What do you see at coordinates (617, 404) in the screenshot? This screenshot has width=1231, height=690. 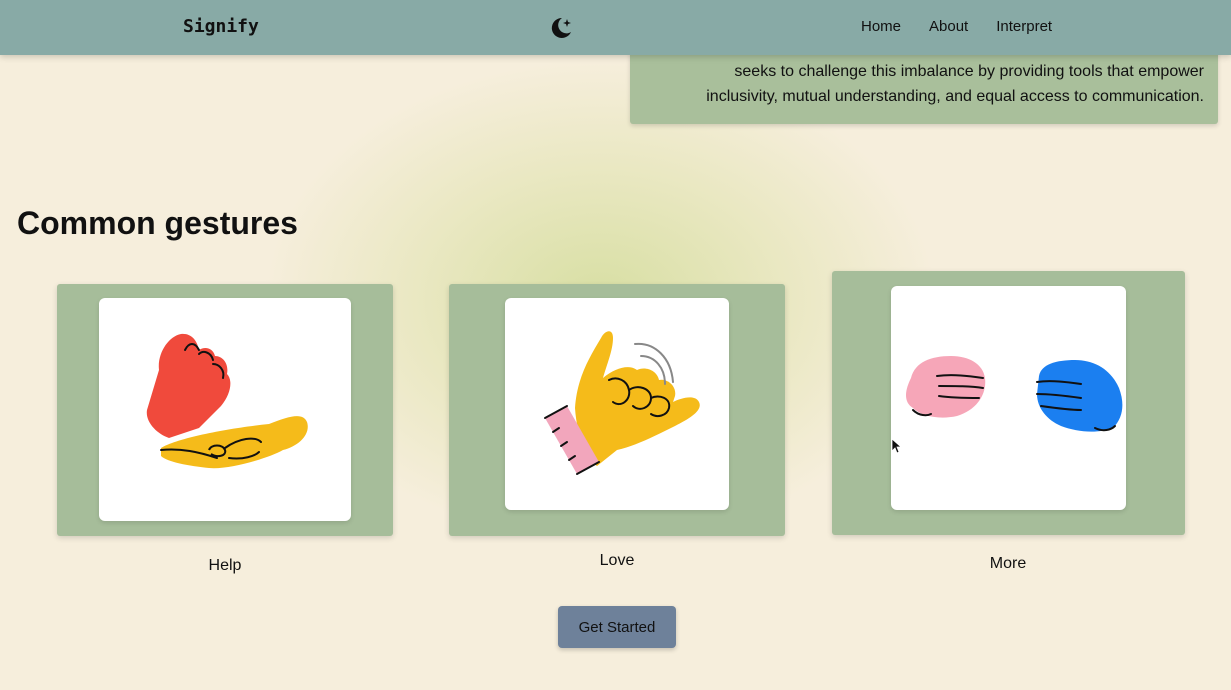 I see `love-gesture-illustration` at bounding box center [617, 404].